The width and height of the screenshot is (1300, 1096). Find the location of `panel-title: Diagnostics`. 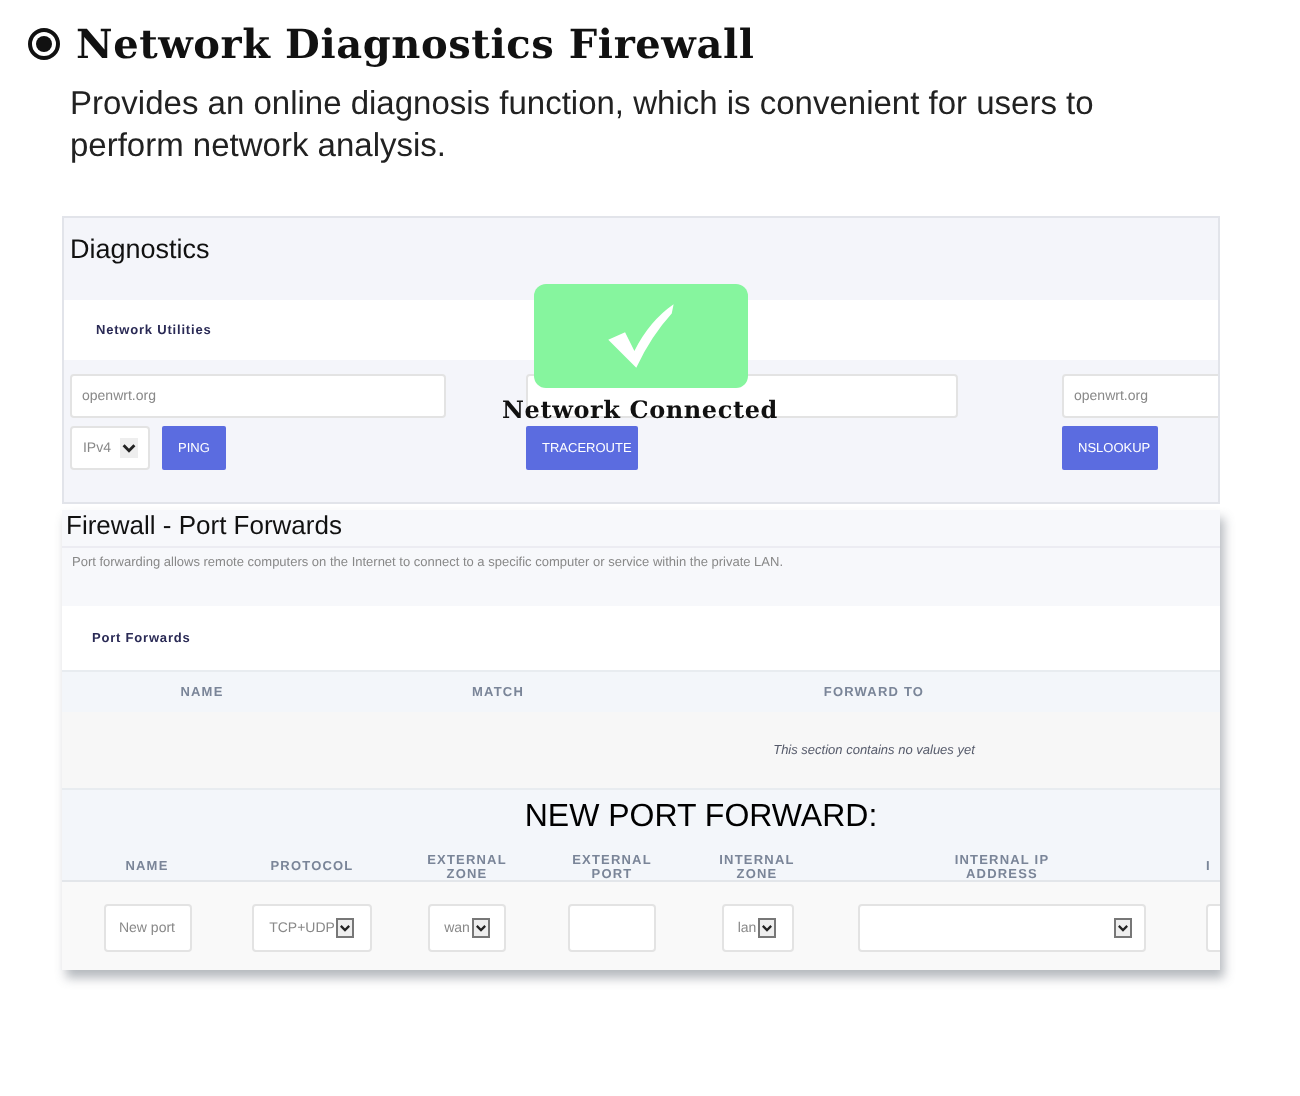

panel-title: Diagnostics is located at coordinates (140, 250).